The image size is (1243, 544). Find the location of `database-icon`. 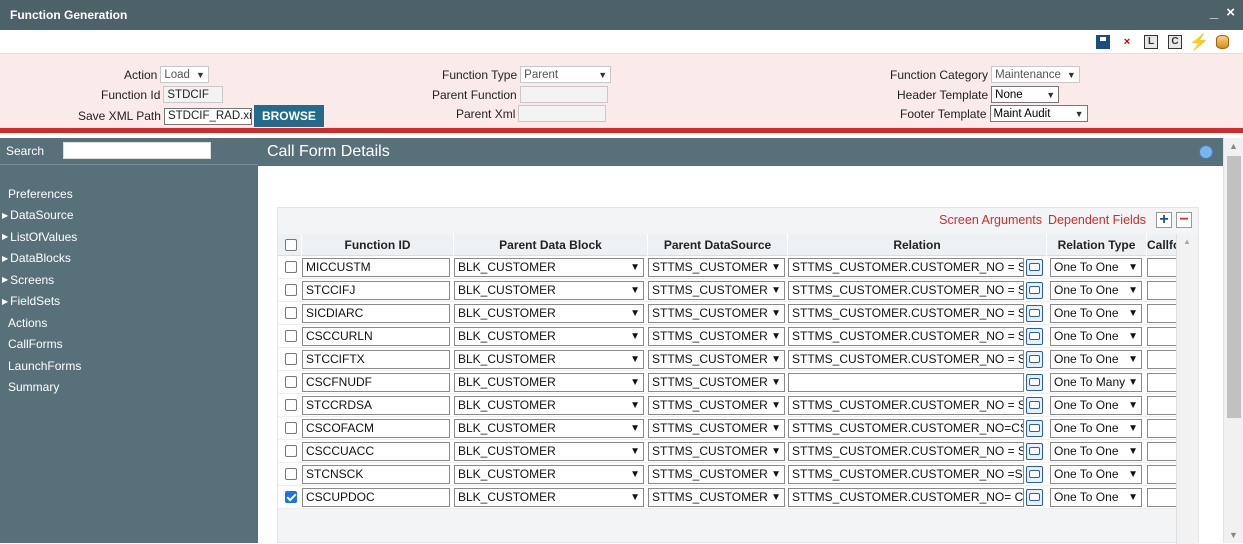

database-icon is located at coordinates (1222, 41).